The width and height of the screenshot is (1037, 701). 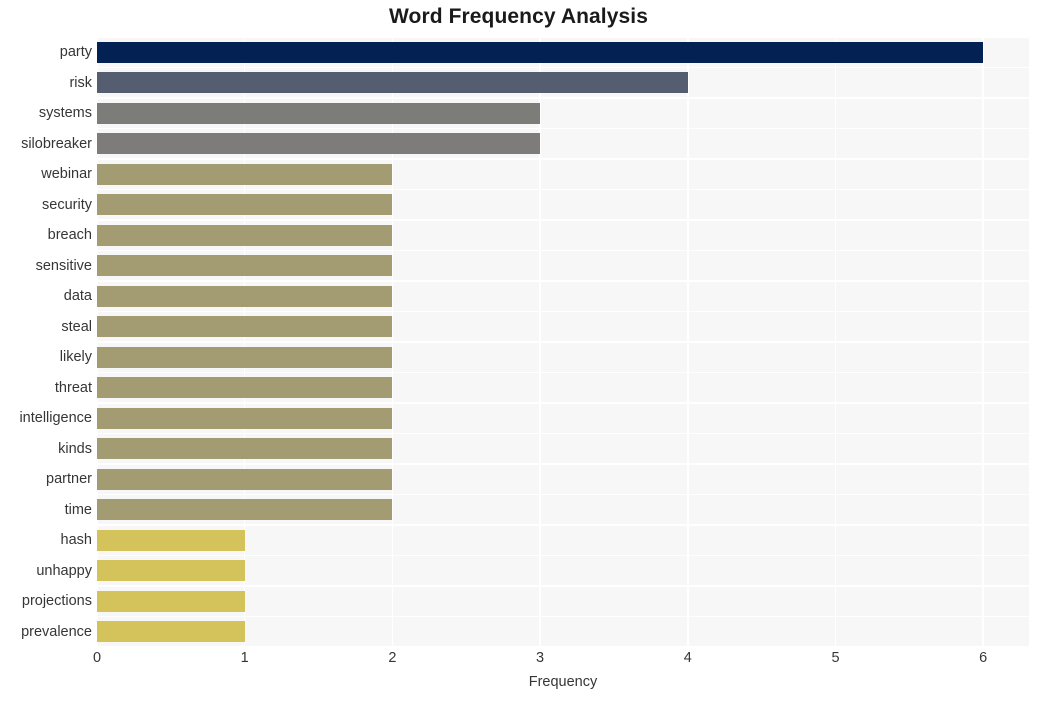 I want to click on x-axis-label: Frequency, so click(x=563, y=682).